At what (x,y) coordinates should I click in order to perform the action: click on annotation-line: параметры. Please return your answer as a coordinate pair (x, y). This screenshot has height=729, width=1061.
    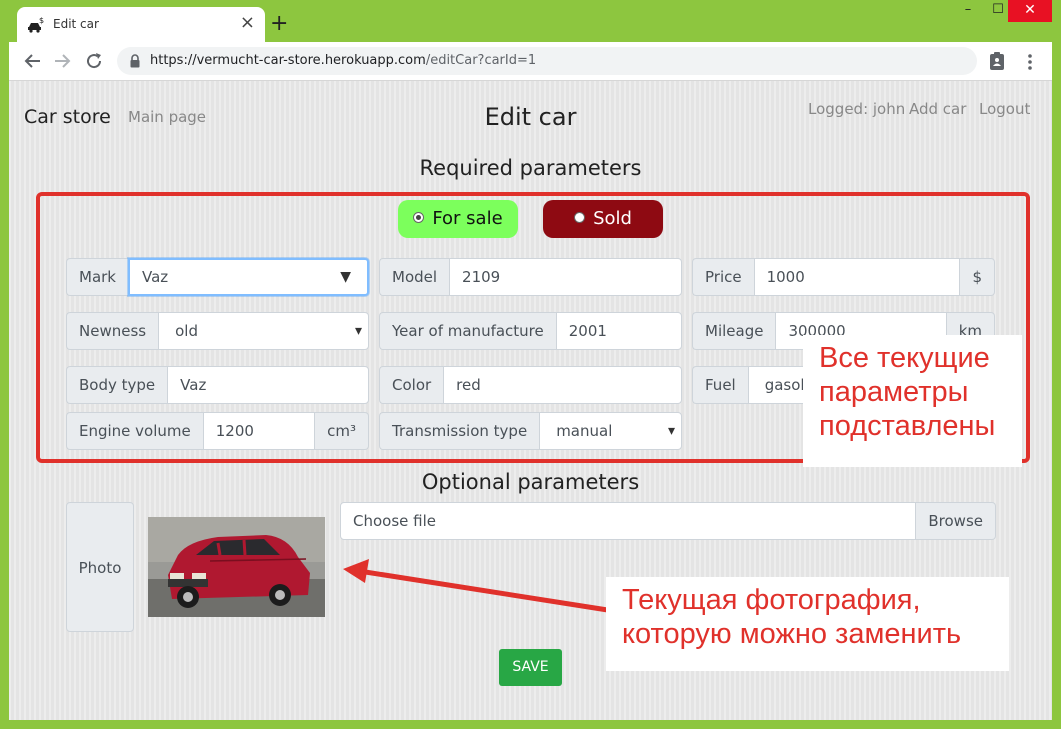
    Looking at the image, I should click on (894, 392).